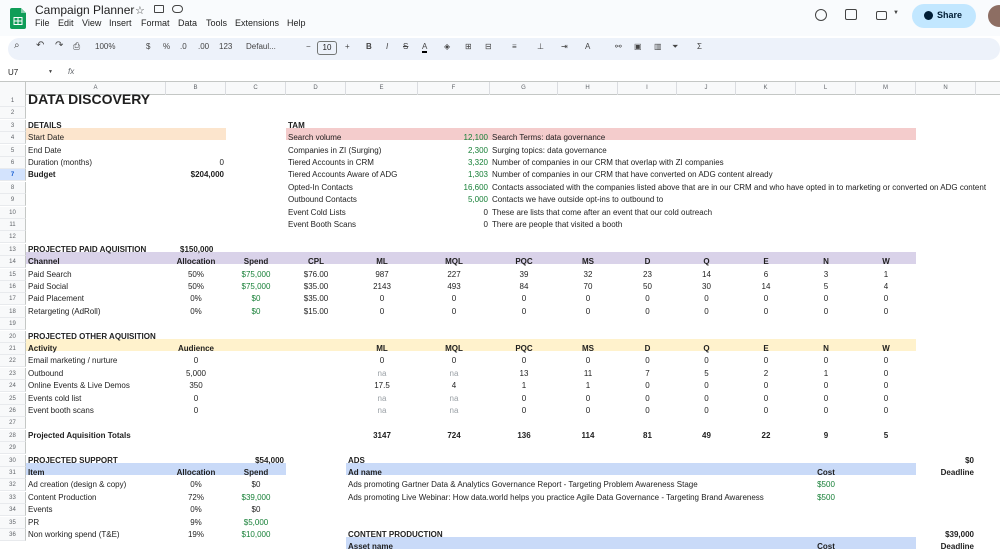 The width and height of the screenshot is (1000, 556). I want to click on paid-cell: 227, so click(454, 275).